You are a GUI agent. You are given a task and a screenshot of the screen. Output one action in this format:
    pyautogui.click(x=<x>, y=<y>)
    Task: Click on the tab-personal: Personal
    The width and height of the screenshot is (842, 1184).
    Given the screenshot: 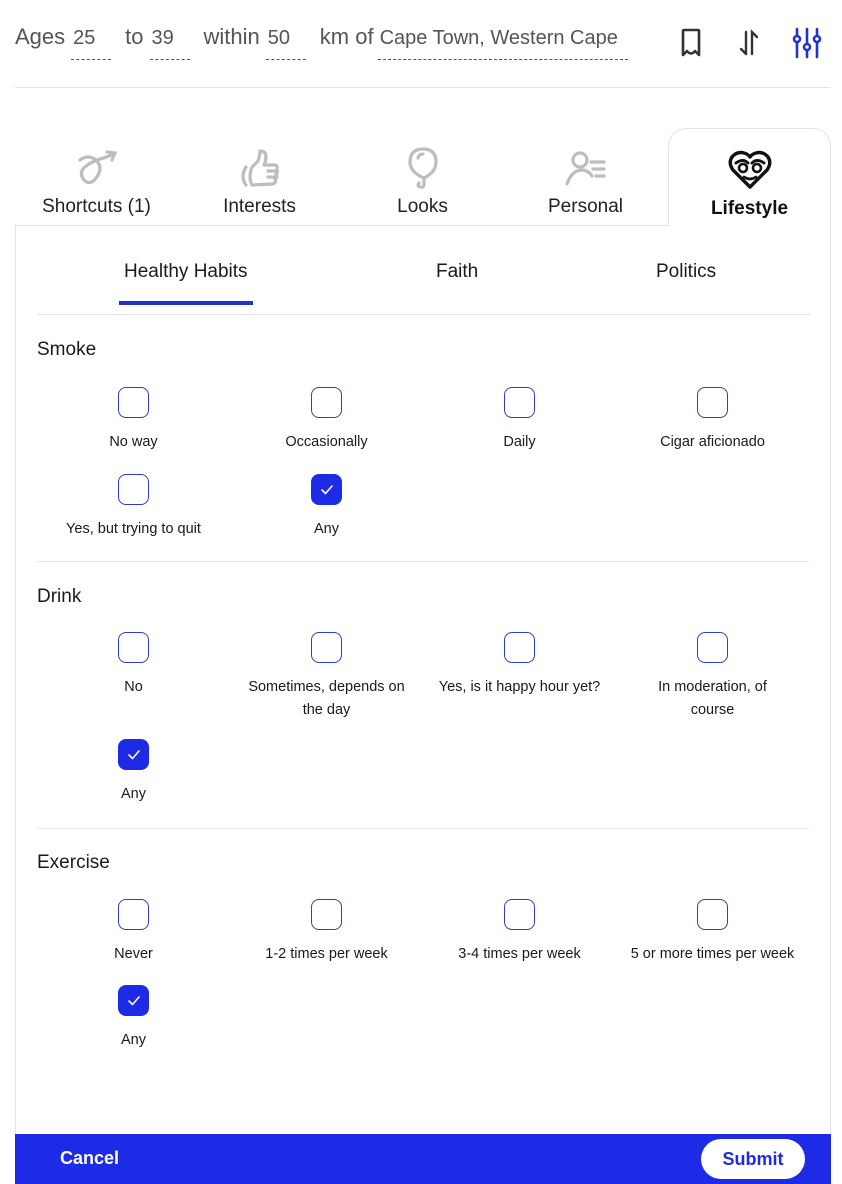 What is the action you would take?
    pyautogui.click(x=585, y=177)
    